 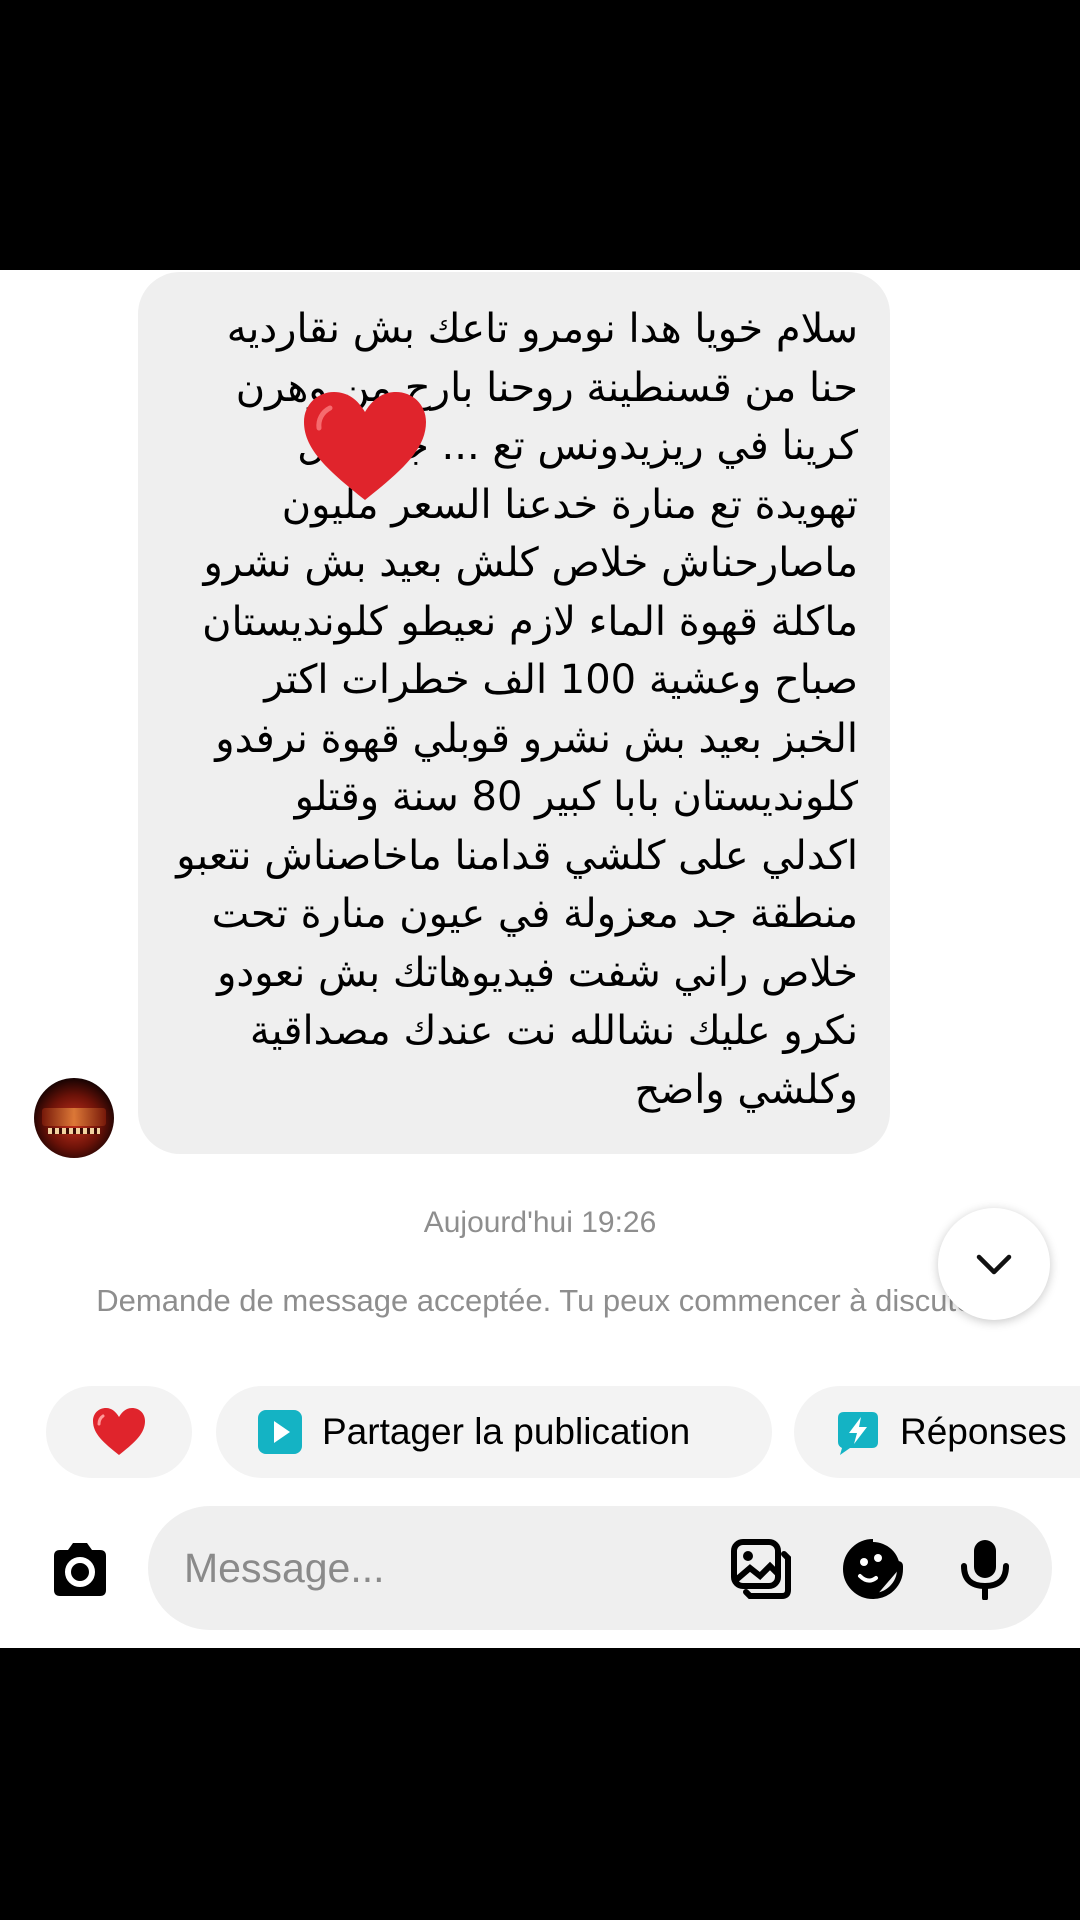 I want to click on camera-icon, so click(x=80, y=1569).